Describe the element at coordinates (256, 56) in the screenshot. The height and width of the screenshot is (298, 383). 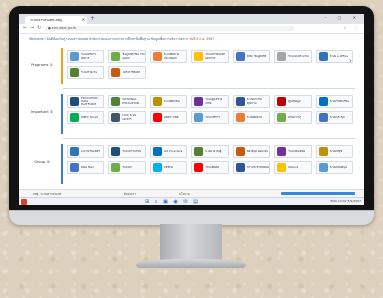
I see `app-tile-label: DMC ข้อมูลสถิติ` at that location.